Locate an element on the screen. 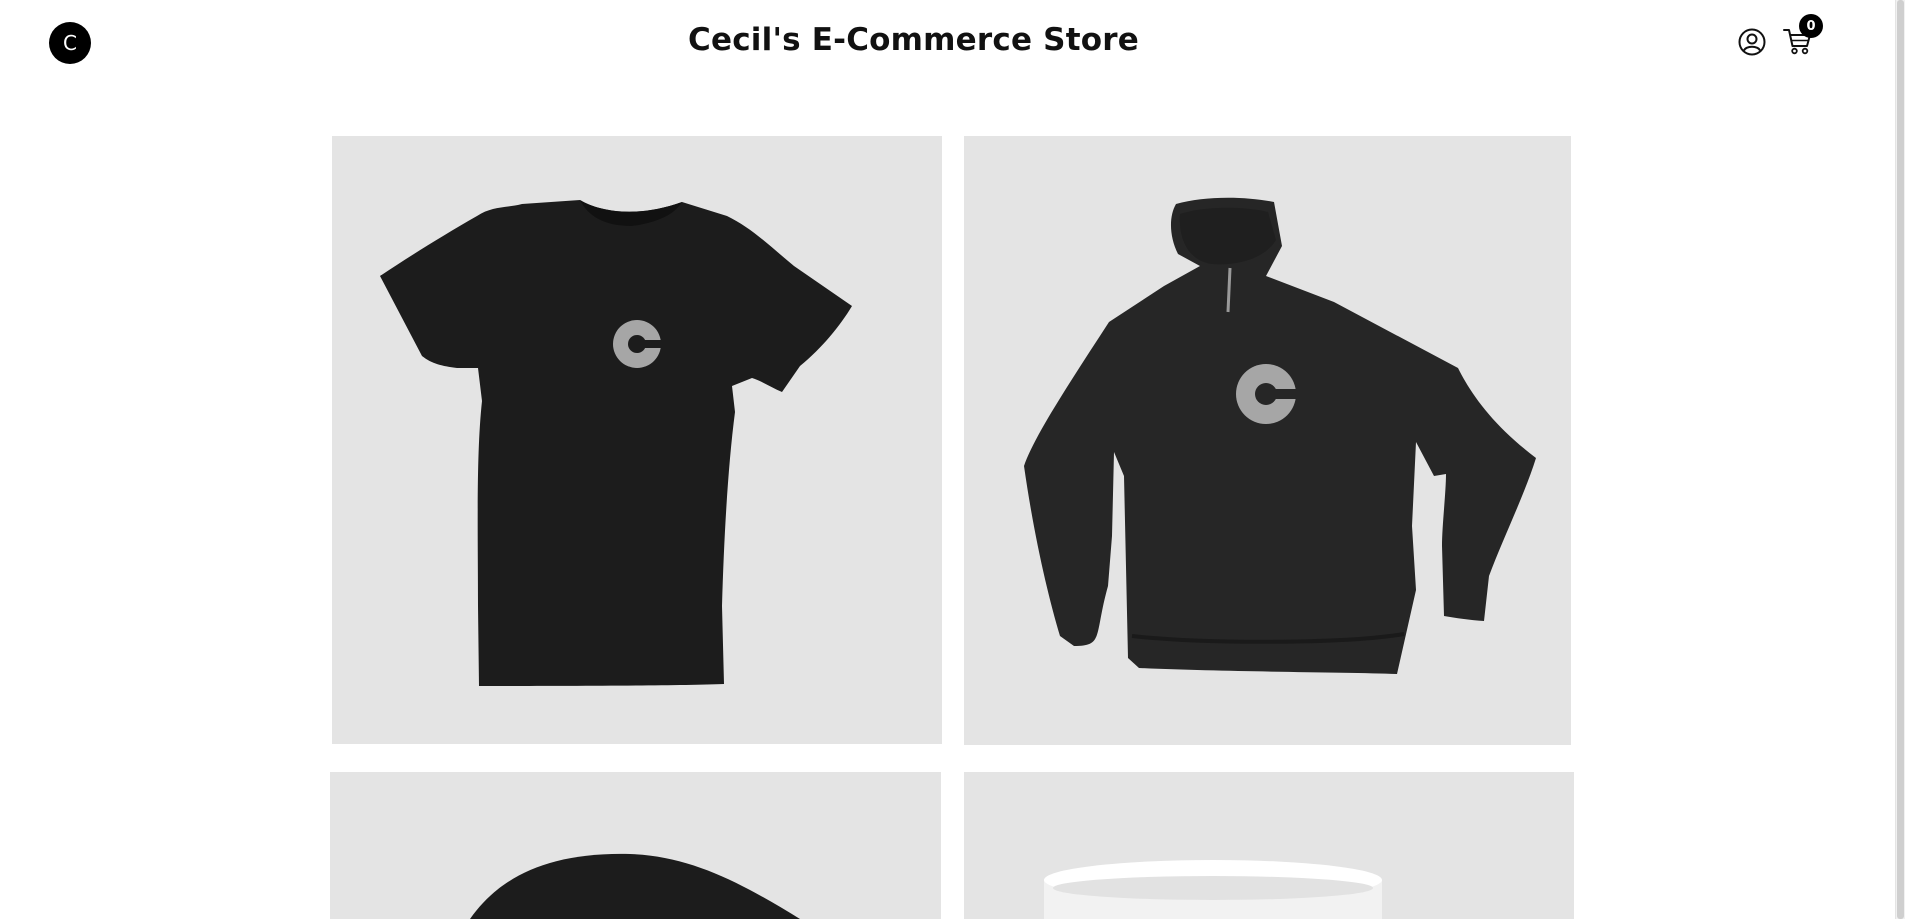 This screenshot has height=919, width=1905. vertical-scrollbar is located at coordinates (1900, 459).